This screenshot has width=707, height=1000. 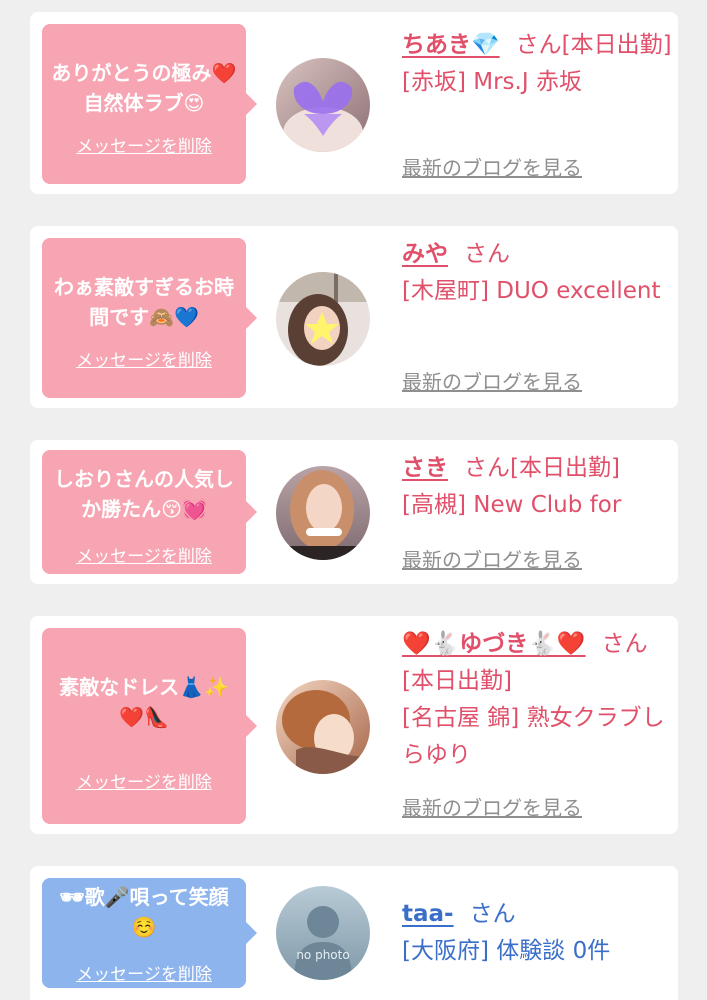 What do you see at coordinates (425, 468) in the screenshot?
I see `profile-name-link: さき` at bounding box center [425, 468].